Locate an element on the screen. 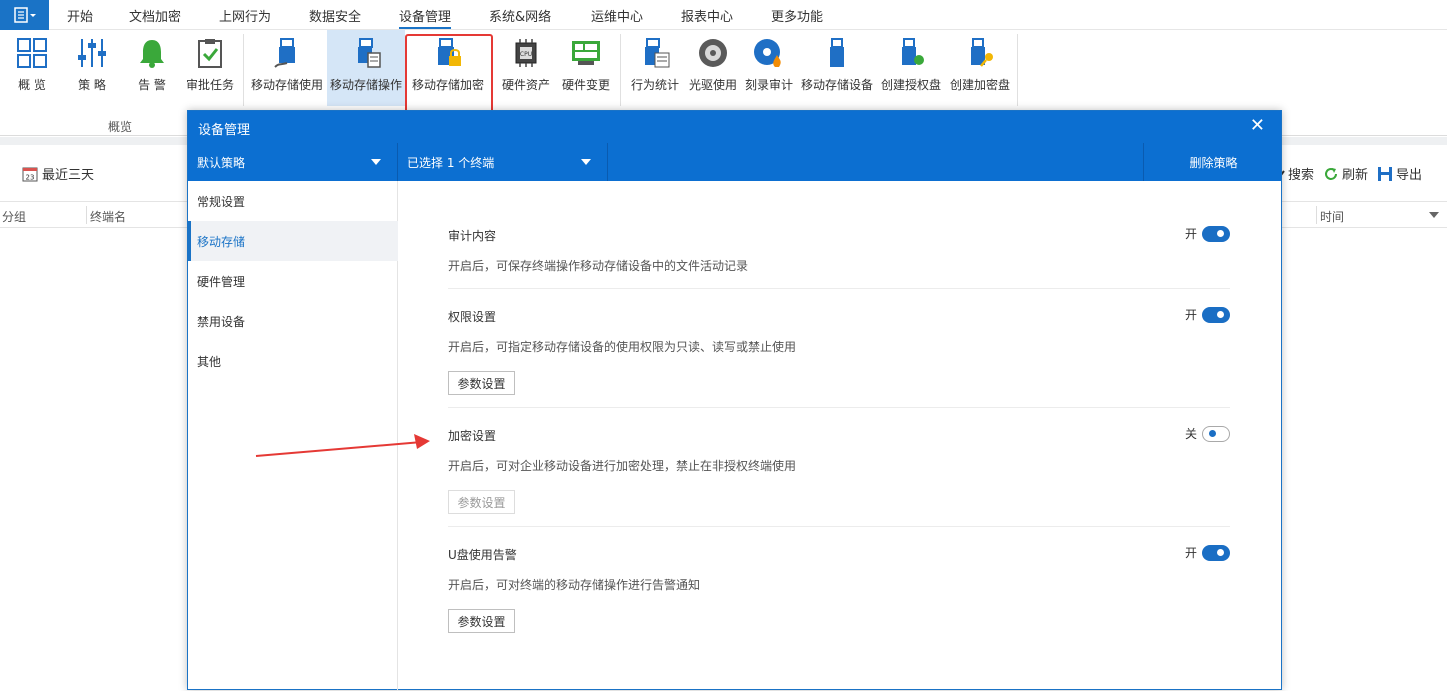 This screenshot has width=1447, height=691. alarm-label: 告 警 is located at coordinates (152, 85).